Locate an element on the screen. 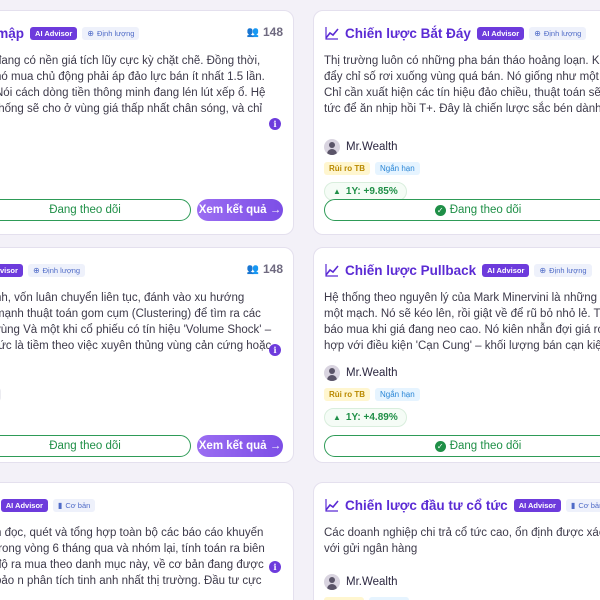 This screenshot has width=600, height=600. card-title: Chiến lược Bắt Đáy is located at coordinates (408, 33).